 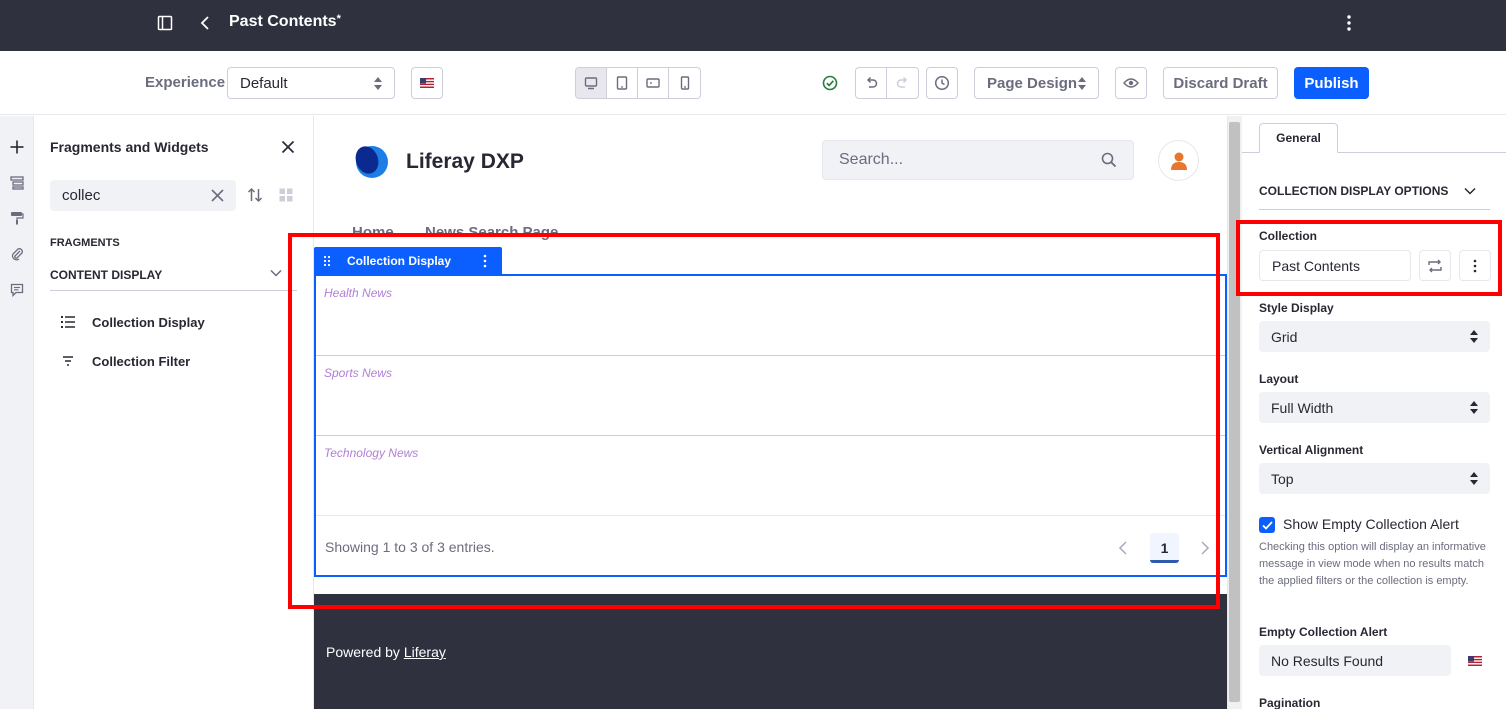 I want to click on left-sidebar-rail, so click(x=17, y=412).